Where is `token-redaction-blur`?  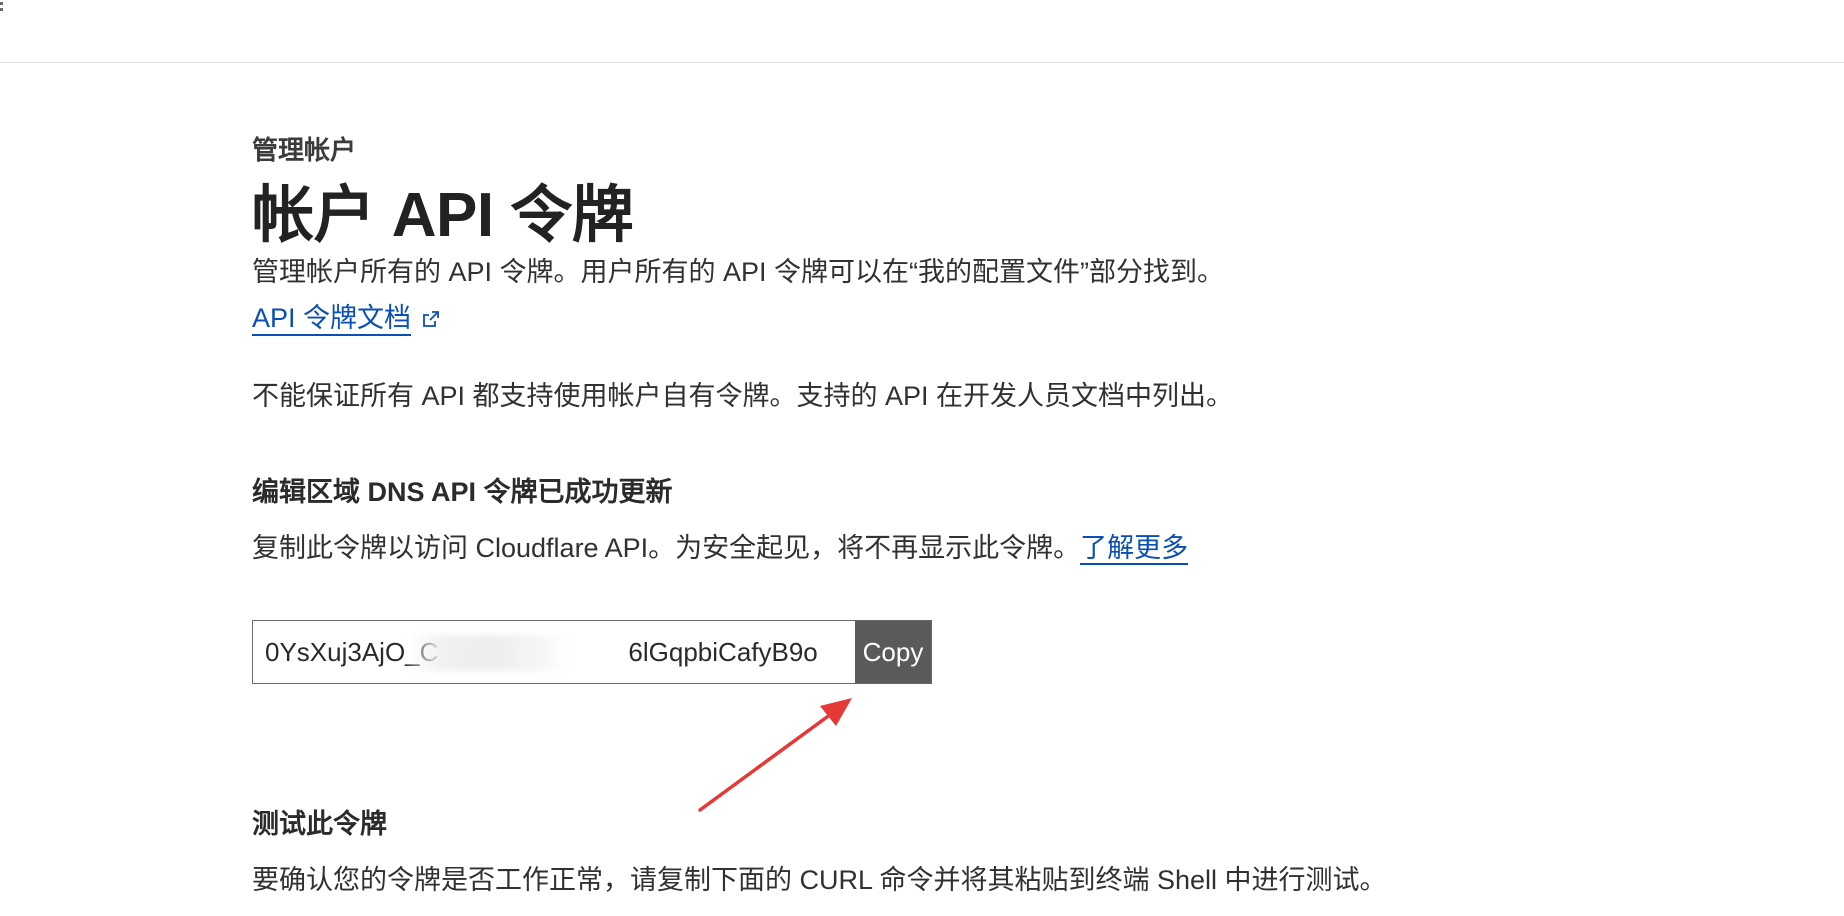
token-redaction-blur is located at coordinates (488, 653).